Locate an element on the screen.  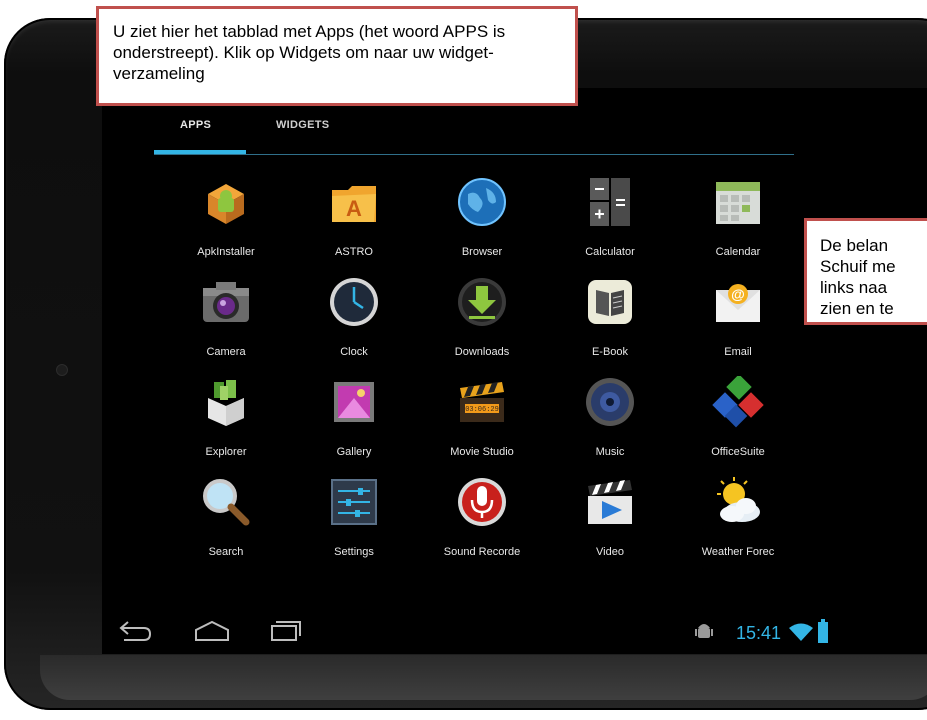
app-label: Search is located at coordinates (226, 552).